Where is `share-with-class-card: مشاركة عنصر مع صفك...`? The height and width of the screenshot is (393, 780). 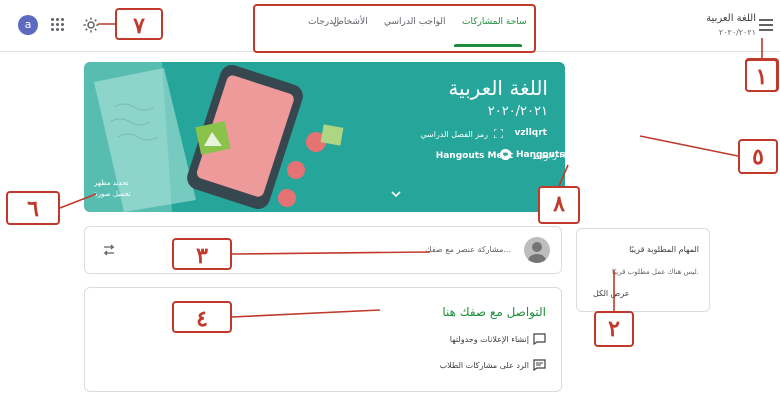 share-with-class-card: مشاركة عنصر مع صفك... is located at coordinates (323, 250).